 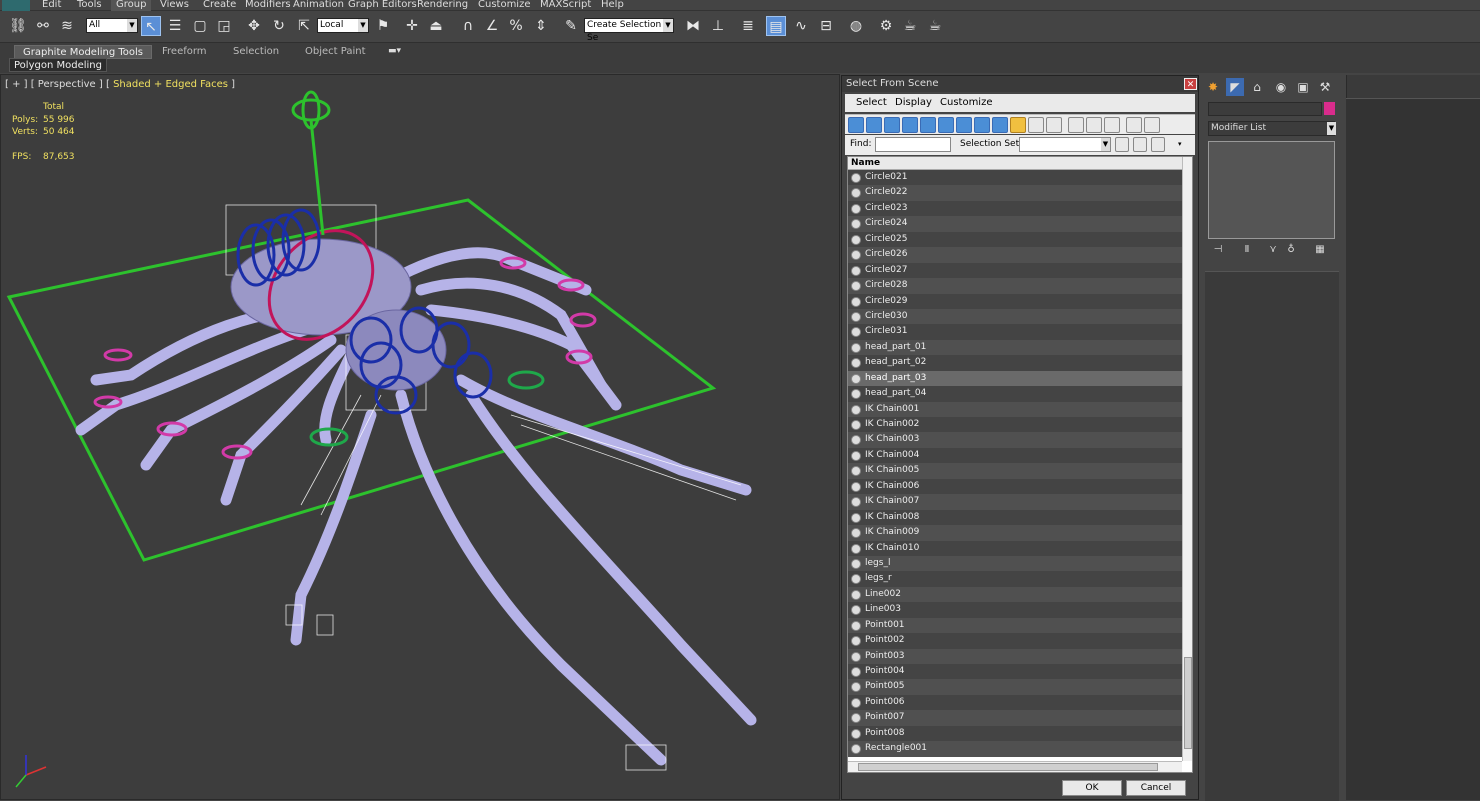 I want to click on list-item: Circle021, so click(x=1015, y=178).